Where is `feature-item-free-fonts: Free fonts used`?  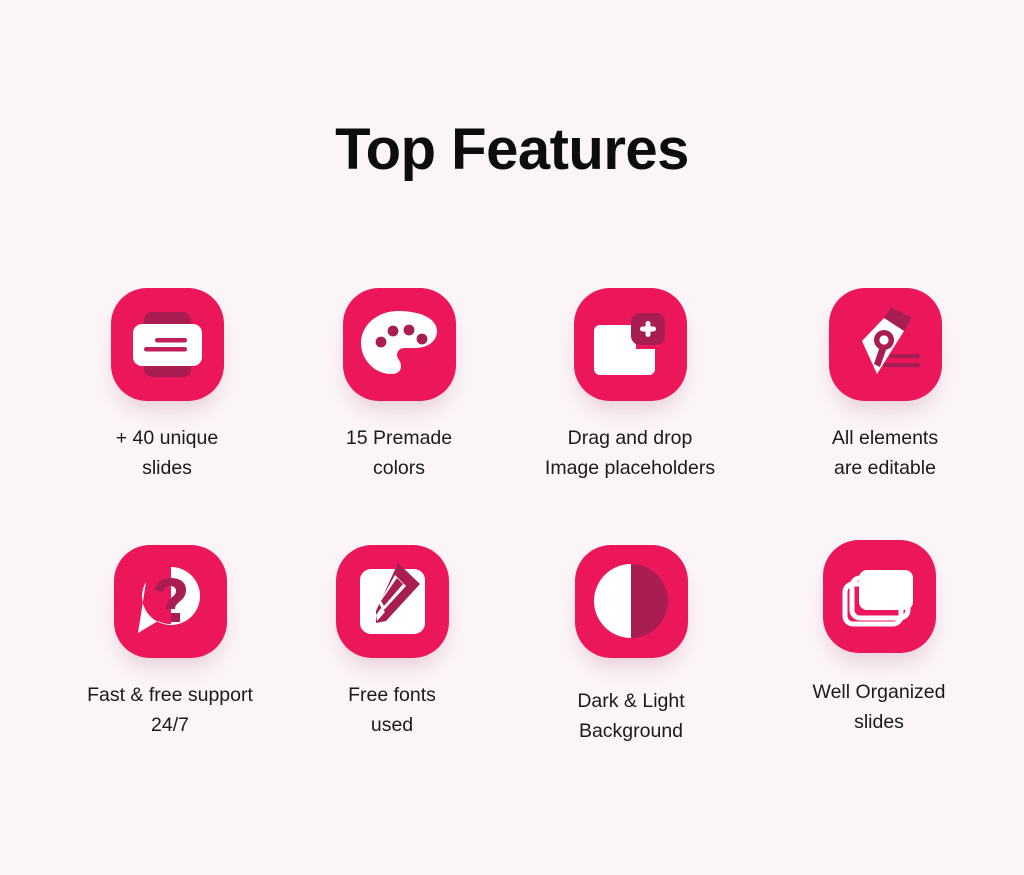
feature-item-free-fonts: Free fonts used is located at coordinates (392, 642).